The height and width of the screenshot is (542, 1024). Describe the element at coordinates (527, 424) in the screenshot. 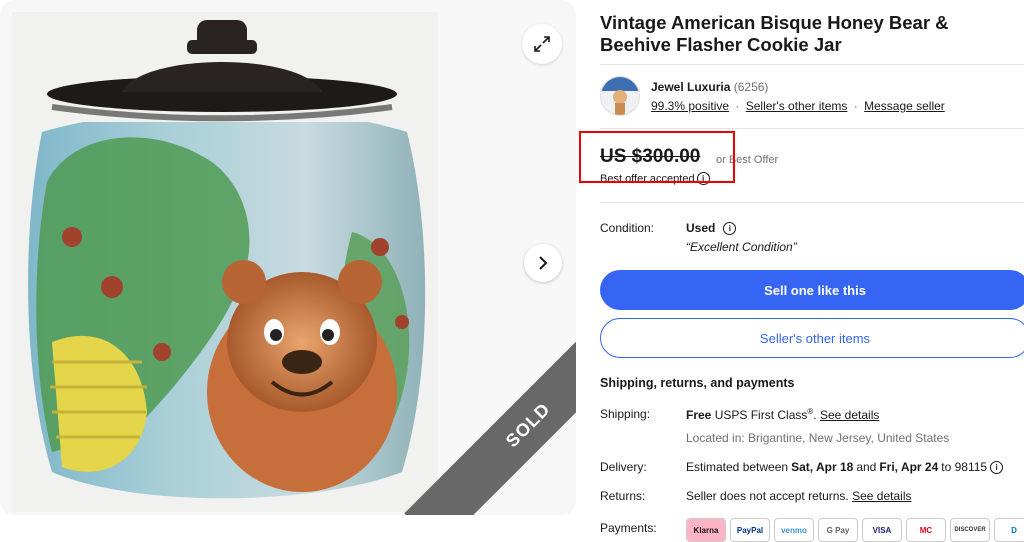

I see `sold-label: SOLD` at that location.